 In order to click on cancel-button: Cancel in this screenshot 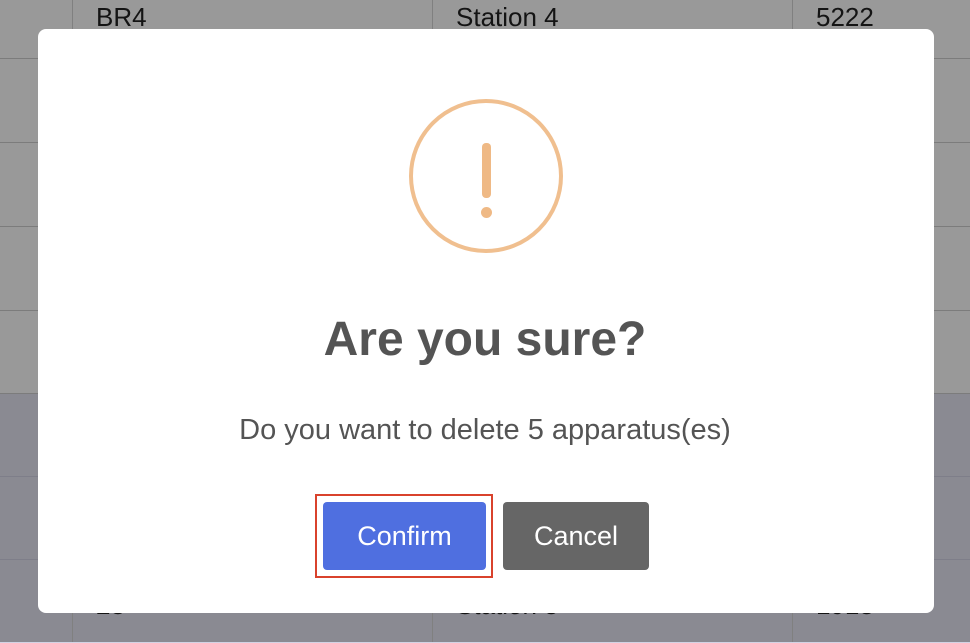, I will do `click(576, 536)`.